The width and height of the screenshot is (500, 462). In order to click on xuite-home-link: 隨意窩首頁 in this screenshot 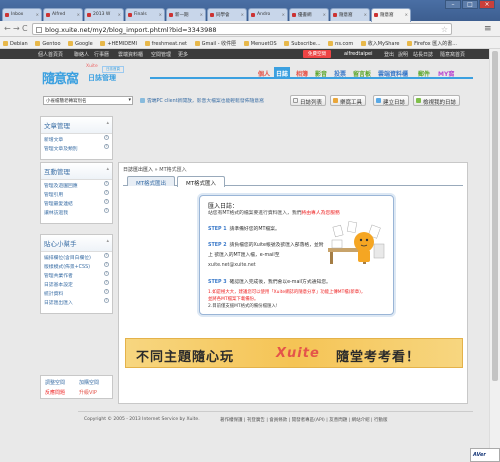, I will do `click(452, 54)`.